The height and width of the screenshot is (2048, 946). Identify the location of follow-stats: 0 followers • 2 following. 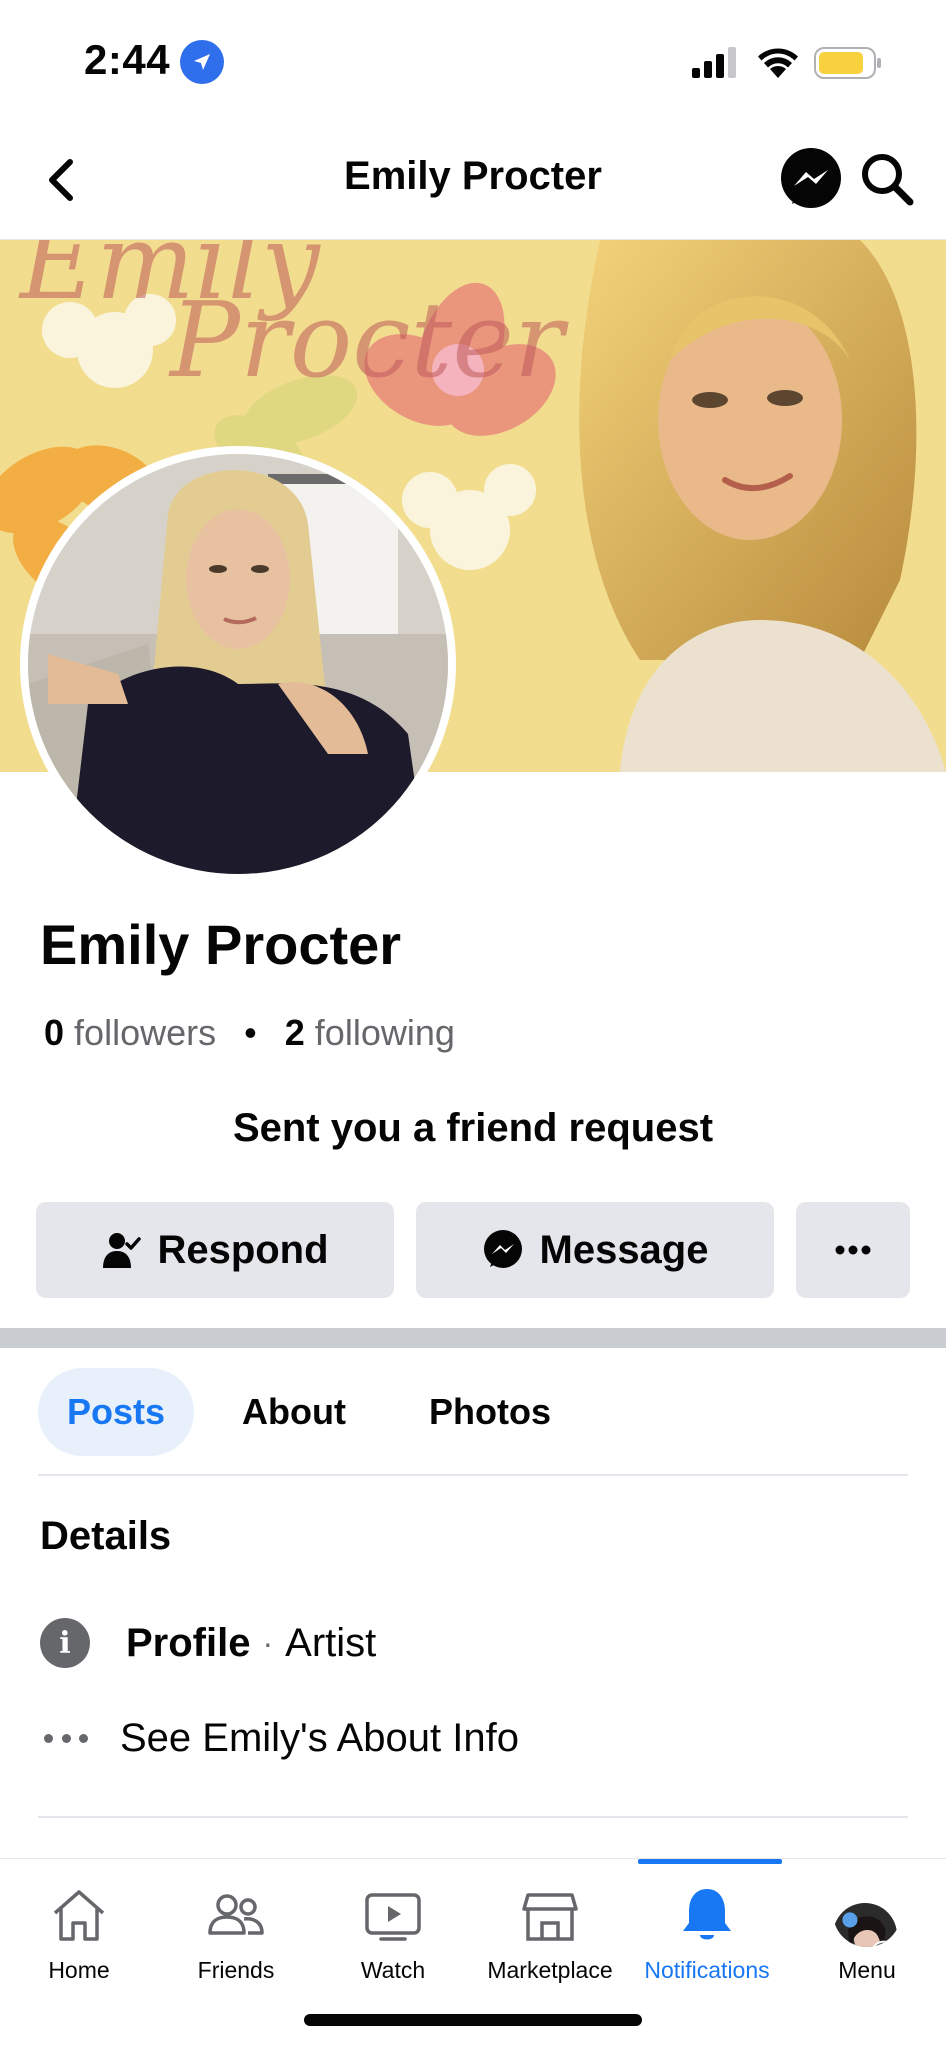
(249, 1033).